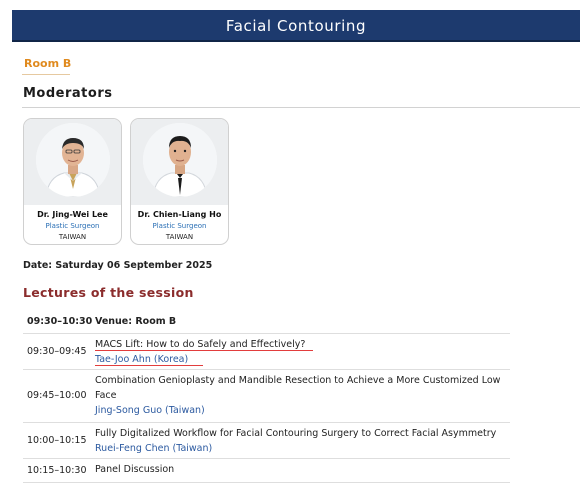  What do you see at coordinates (72, 214) in the screenshot?
I see `moderator-name: Dr. Jing-Wei Lee` at bounding box center [72, 214].